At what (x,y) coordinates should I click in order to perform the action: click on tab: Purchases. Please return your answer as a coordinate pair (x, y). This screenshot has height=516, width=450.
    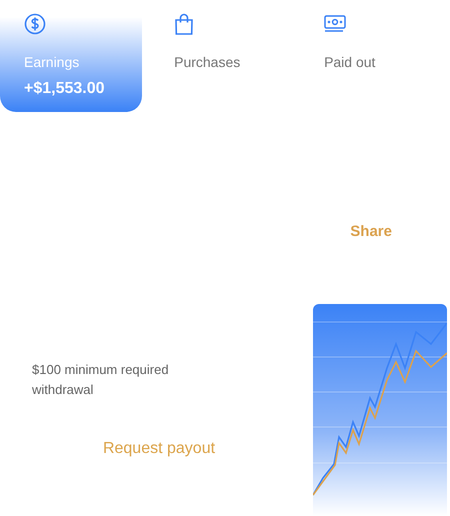
    Looking at the image, I should click on (225, 56).